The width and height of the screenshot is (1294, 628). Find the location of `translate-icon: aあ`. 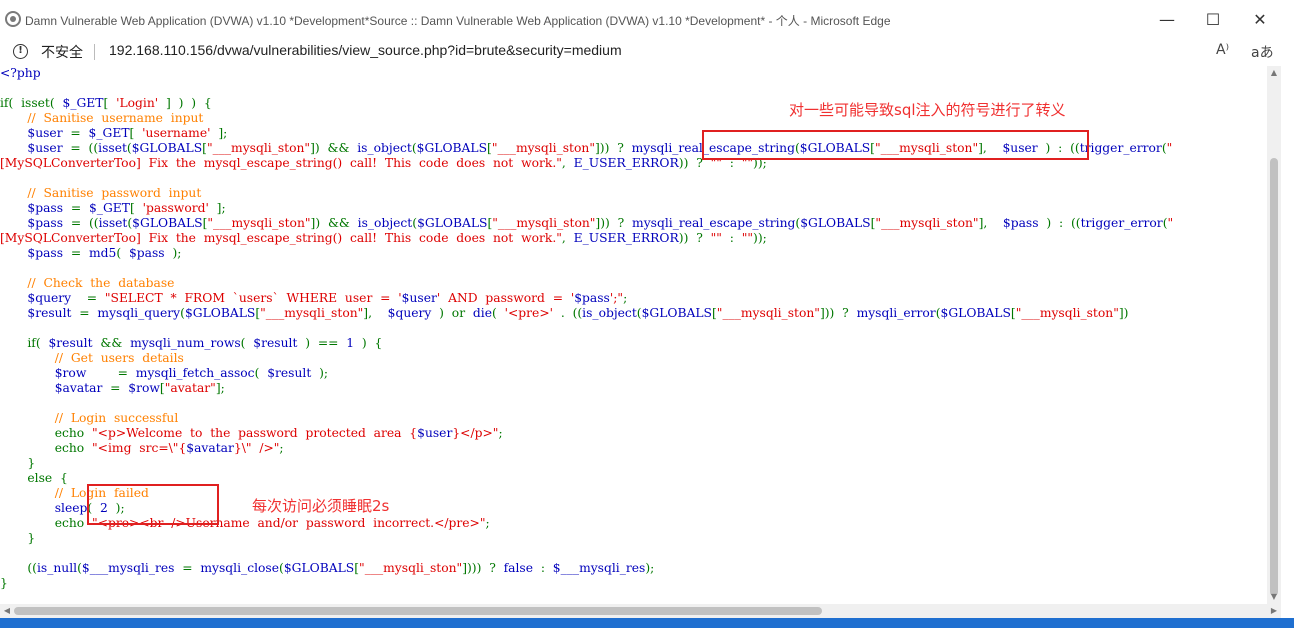

translate-icon: aあ is located at coordinates (1262, 52).